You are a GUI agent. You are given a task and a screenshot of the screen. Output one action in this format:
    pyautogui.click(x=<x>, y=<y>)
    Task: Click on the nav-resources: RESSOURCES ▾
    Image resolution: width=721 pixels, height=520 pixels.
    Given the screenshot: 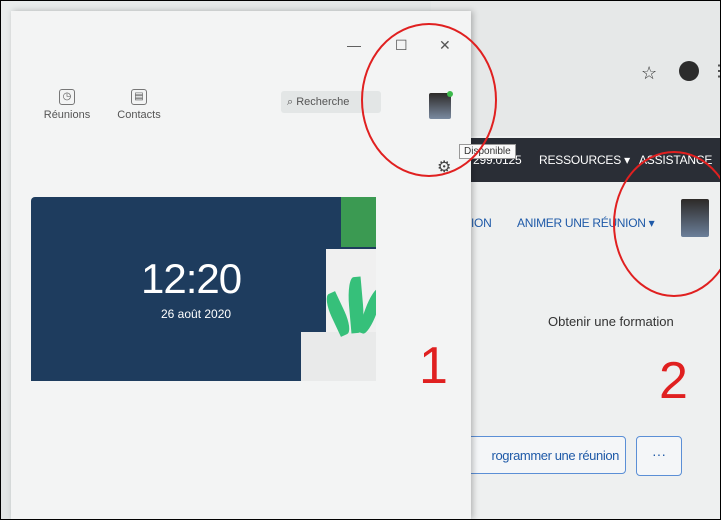 What is the action you would take?
    pyautogui.click(x=584, y=160)
    